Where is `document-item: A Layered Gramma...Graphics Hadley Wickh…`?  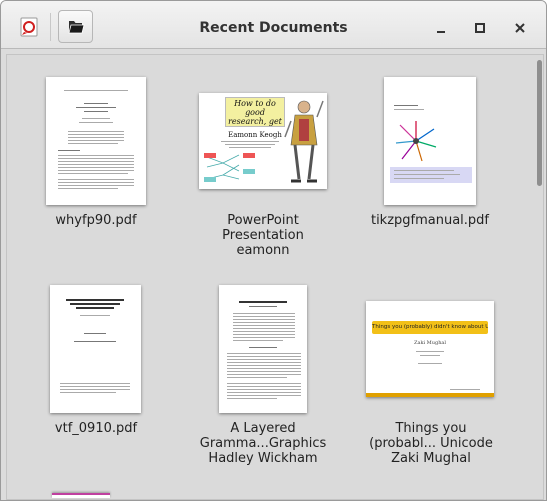 document-item: A Layered Gramma...Graphics Hadley Wickh… is located at coordinates (263, 380).